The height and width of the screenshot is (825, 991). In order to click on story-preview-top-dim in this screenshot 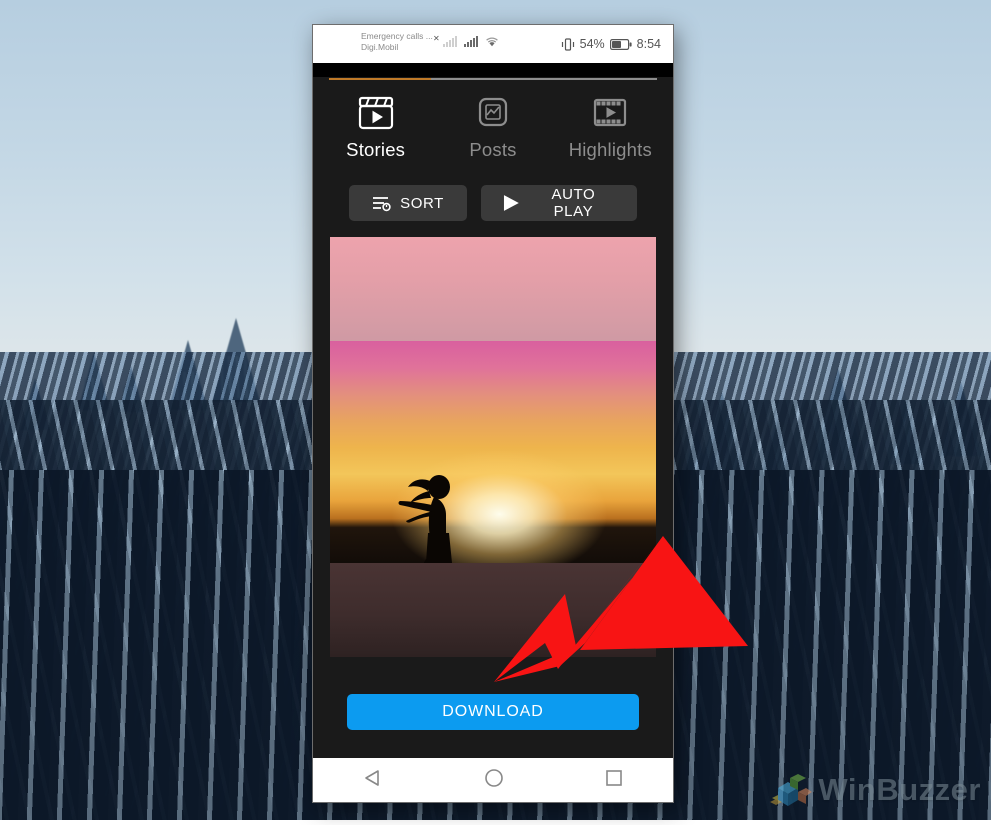, I will do `click(493, 289)`.